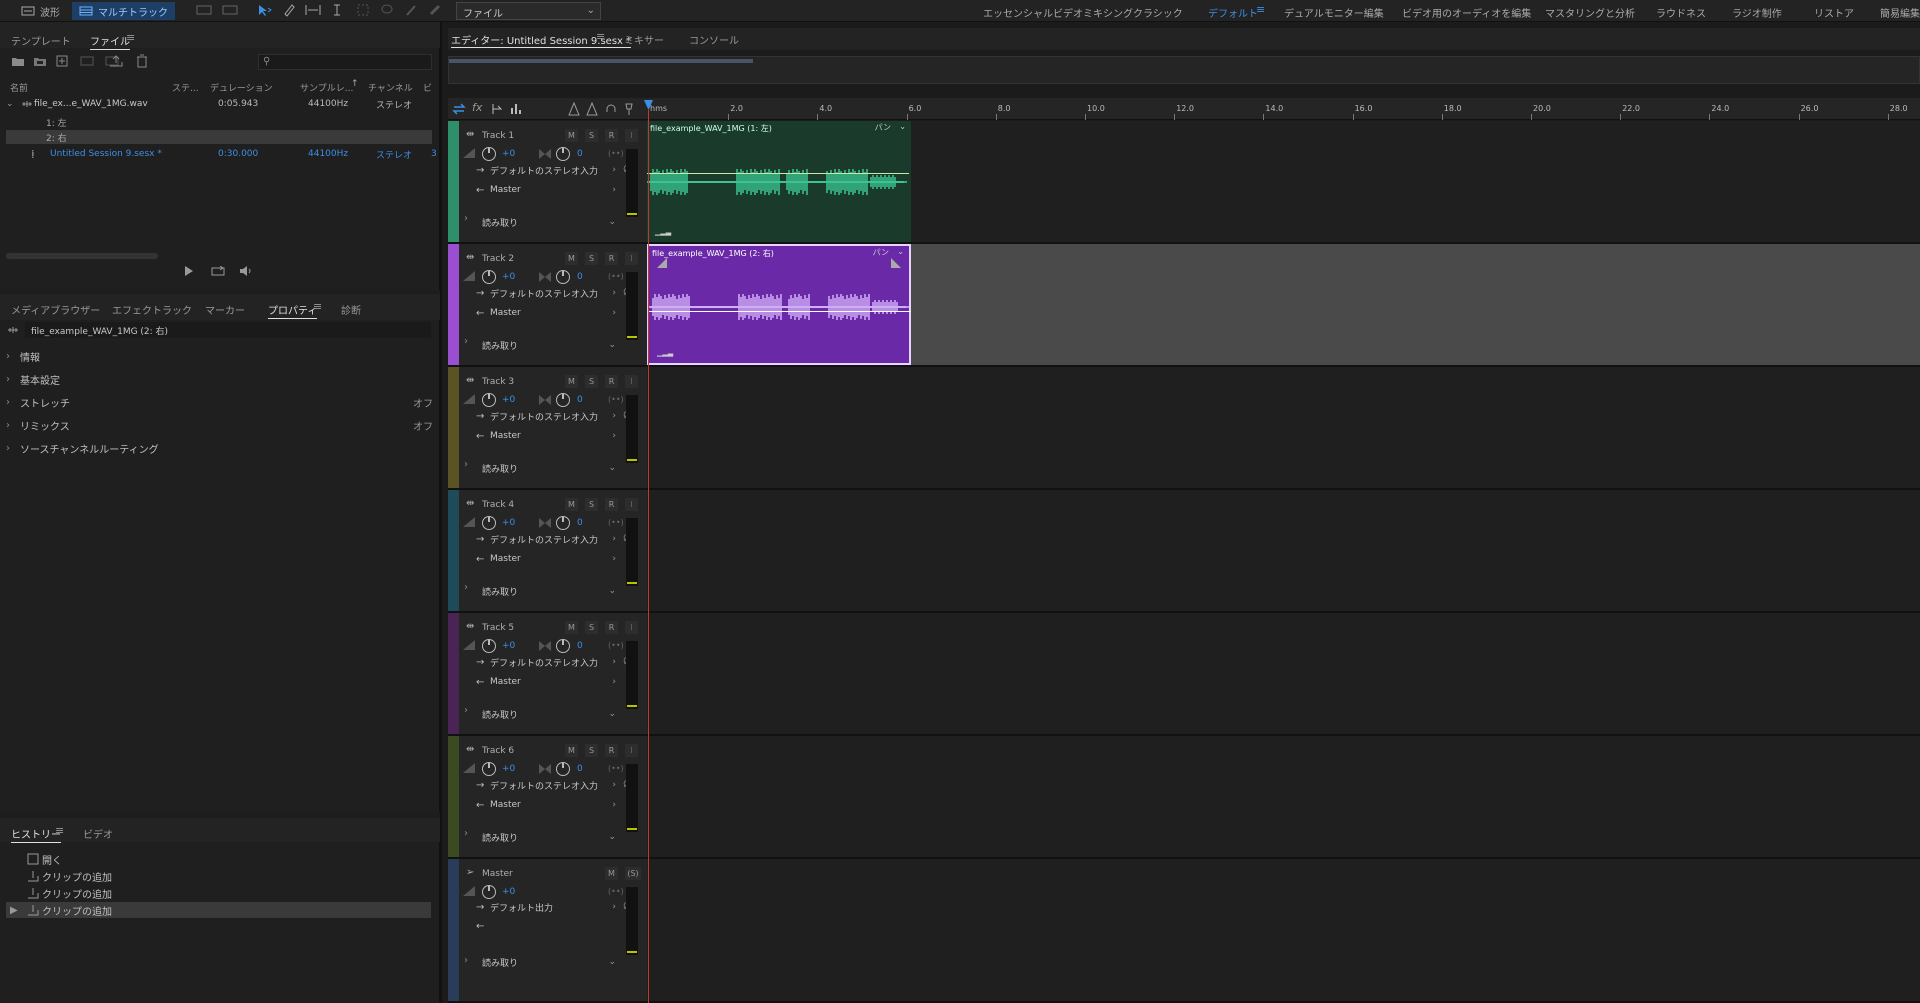 Image resolution: width=1920 pixels, height=1003 pixels. Describe the element at coordinates (204, 10) in the screenshot. I see `spectral-display-icon` at that location.